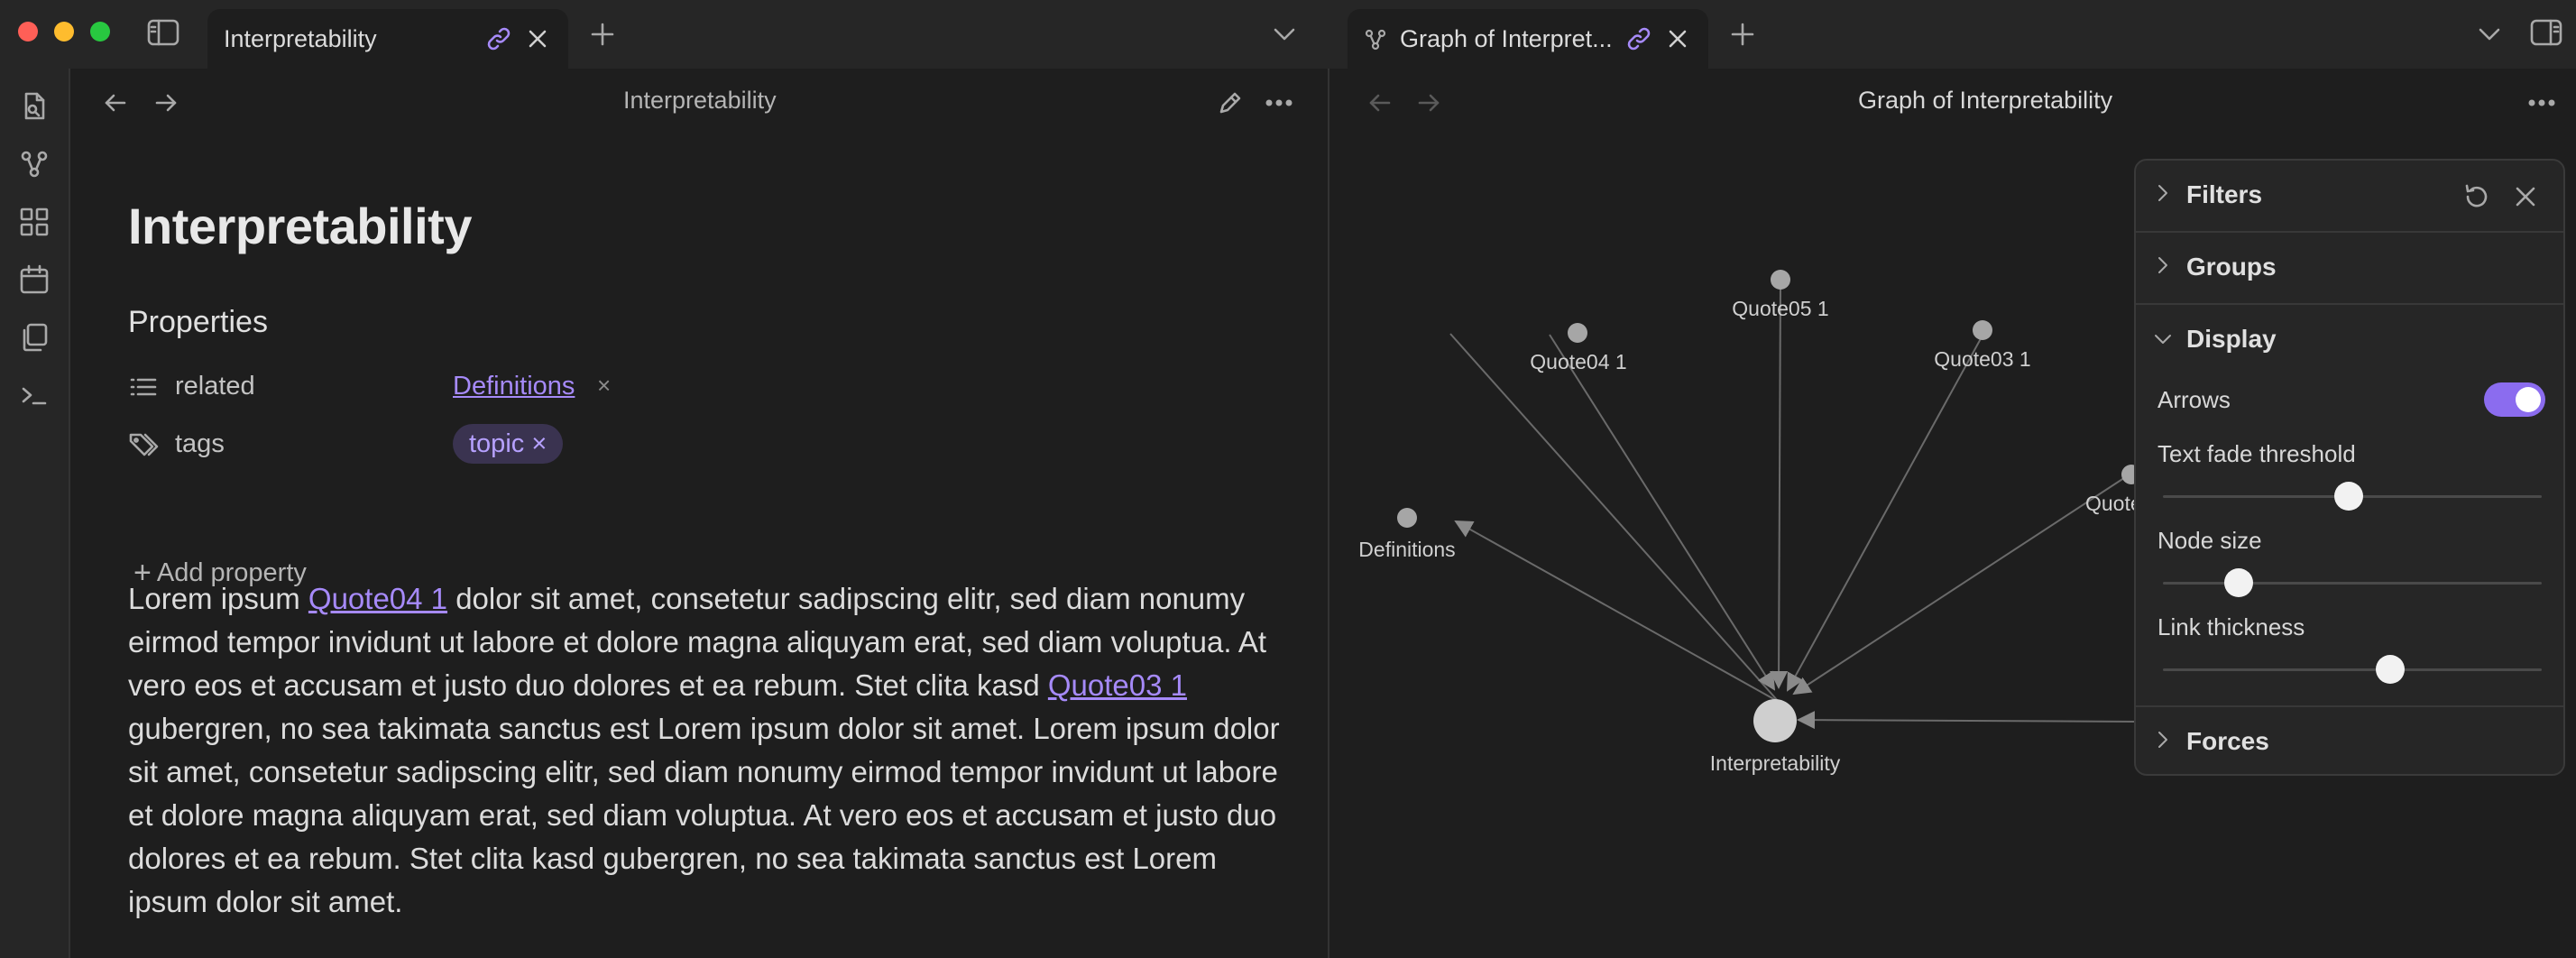  Describe the element at coordinates (2350, 740) in the screenshot. I see `forces-section: Forces` at that location.